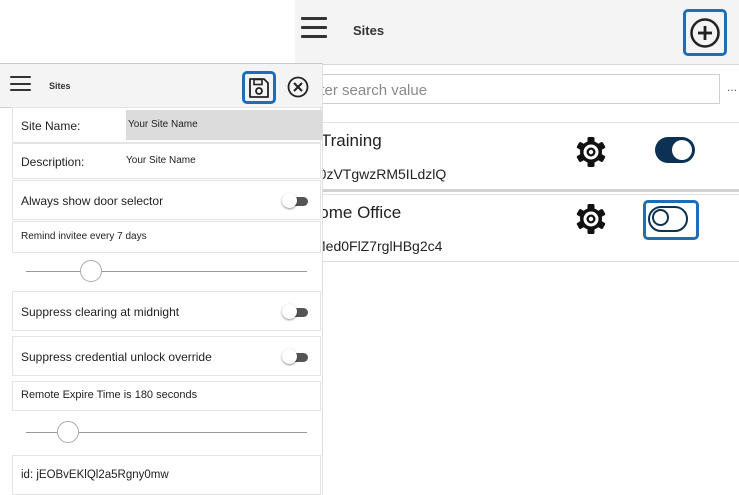  Describe the element at coordinates (116, 357) in the screenshot. I see `suppress-credential-unlock-label: Suppress credential unlock override` at that location.